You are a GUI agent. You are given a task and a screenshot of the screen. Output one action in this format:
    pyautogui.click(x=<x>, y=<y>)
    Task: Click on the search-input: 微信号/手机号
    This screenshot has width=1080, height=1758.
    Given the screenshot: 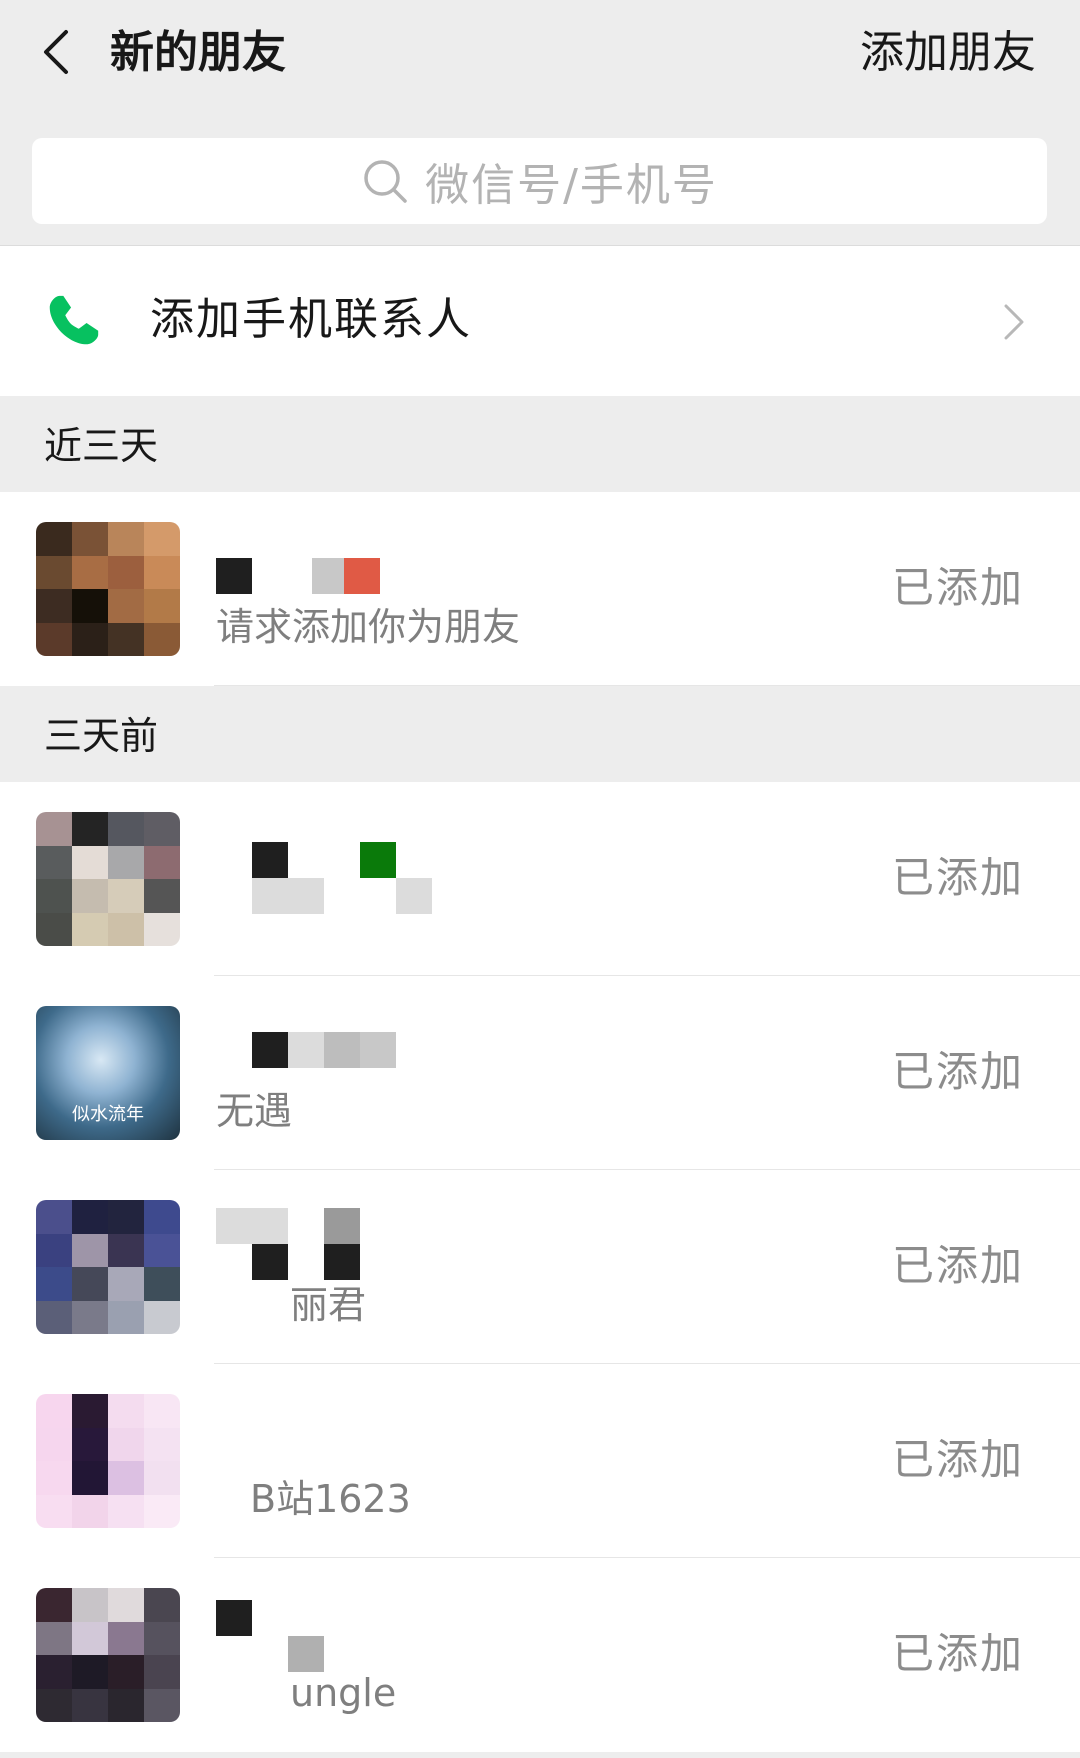 What is the action you would take?
    pyautogui.click(x=539, y=181)
    